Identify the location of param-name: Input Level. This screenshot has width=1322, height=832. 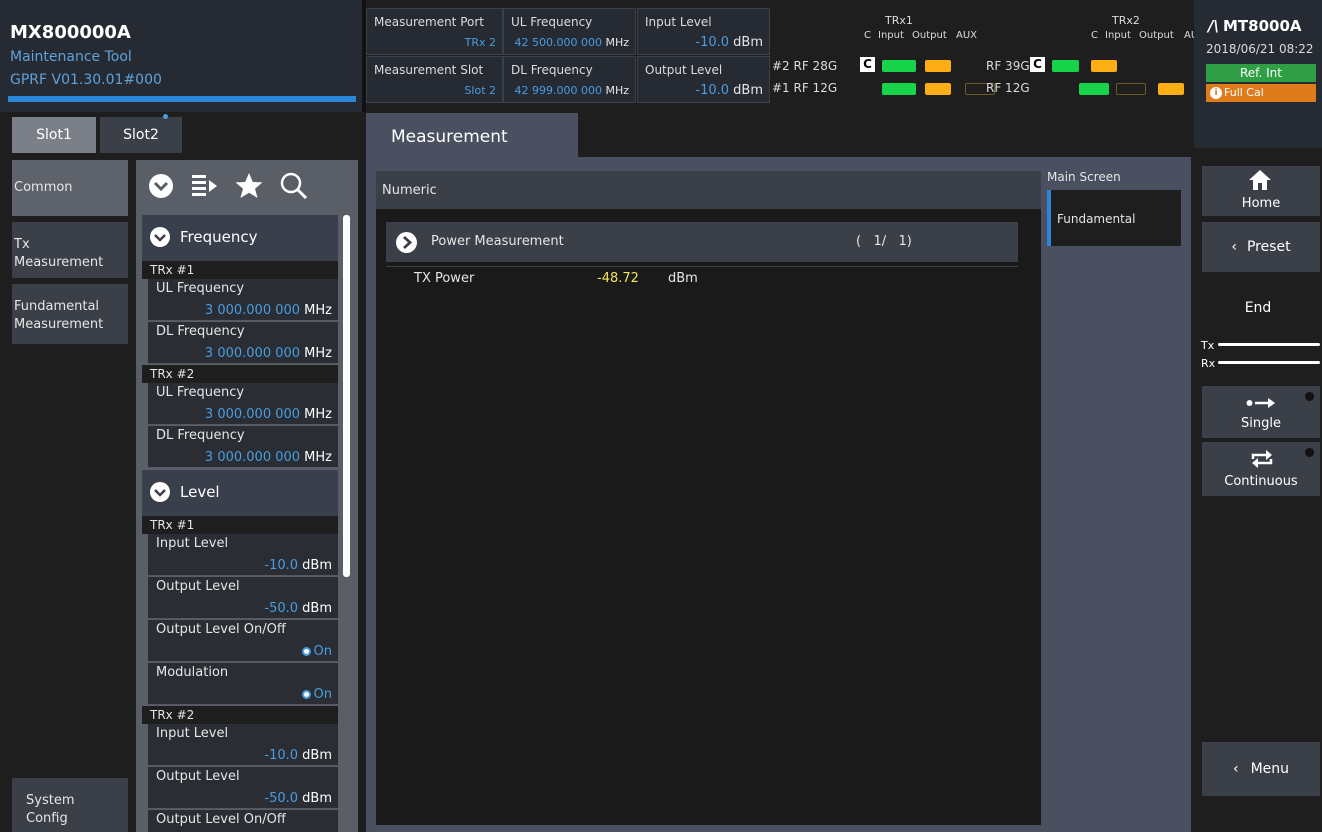
(192, 543).